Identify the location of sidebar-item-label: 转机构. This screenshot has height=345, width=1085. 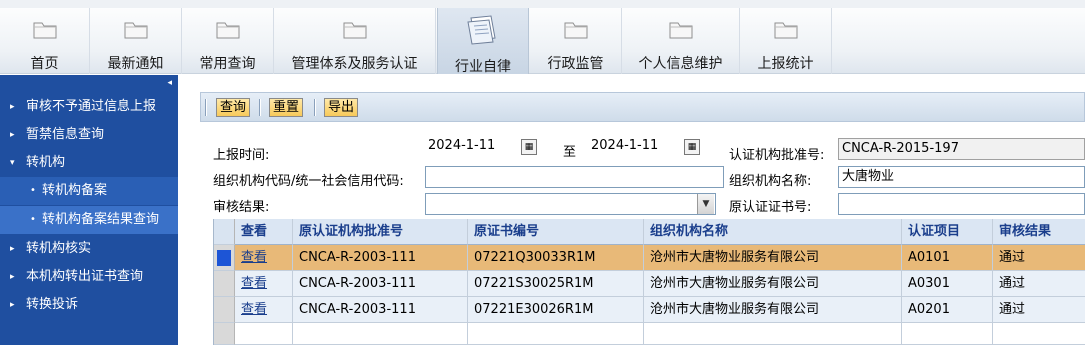
(46, 162).